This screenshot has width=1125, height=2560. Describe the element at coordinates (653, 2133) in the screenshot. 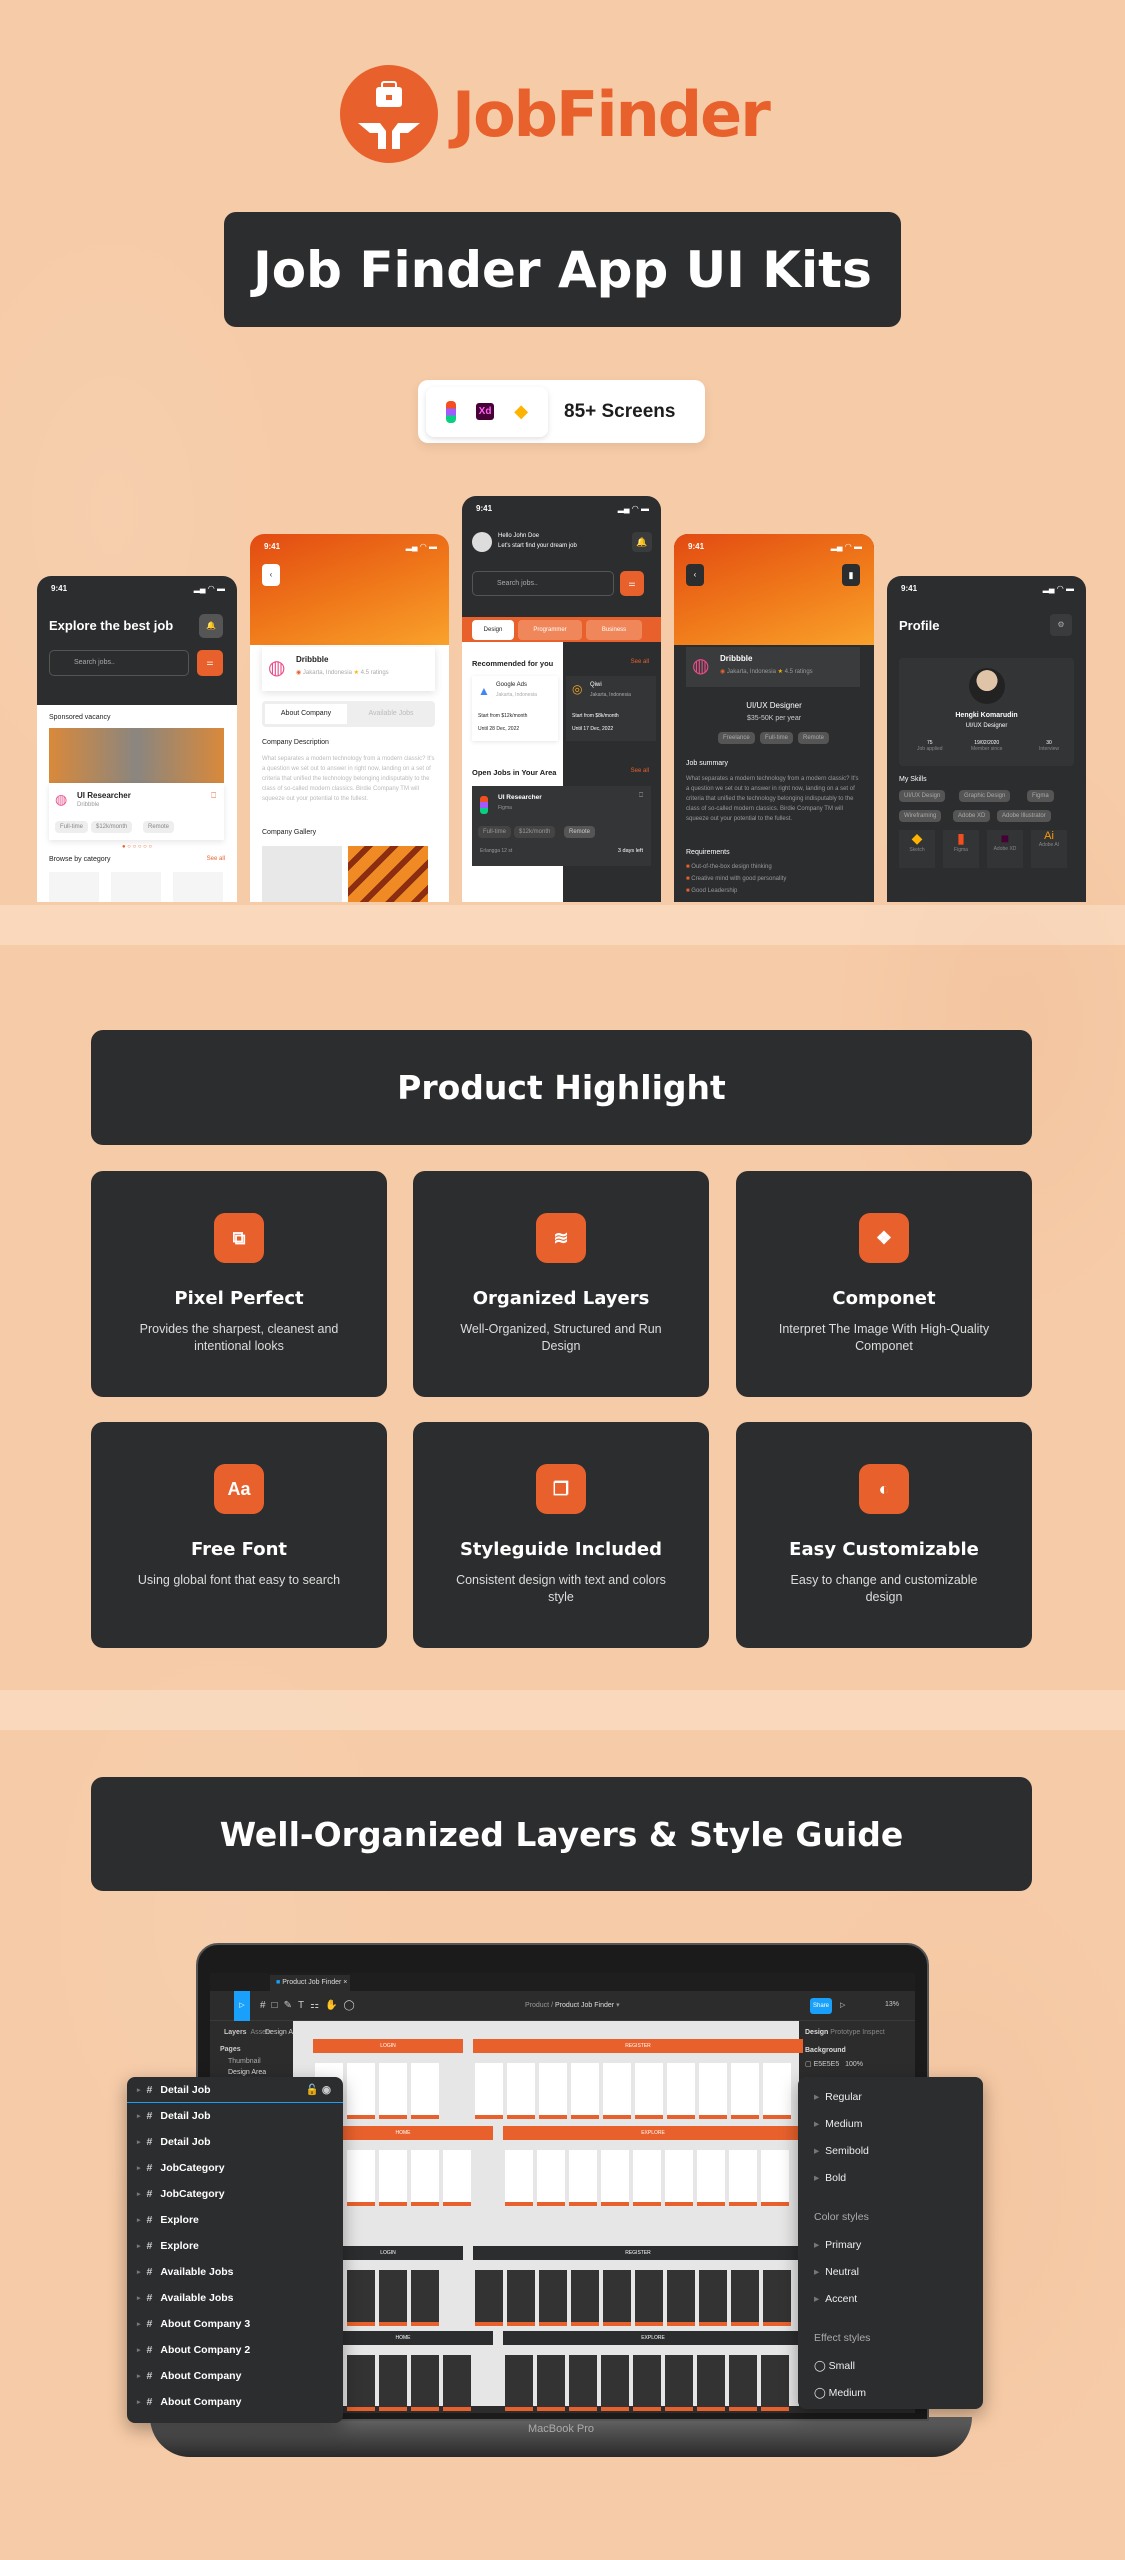

I see `section-header: EXPLORE` at that location.